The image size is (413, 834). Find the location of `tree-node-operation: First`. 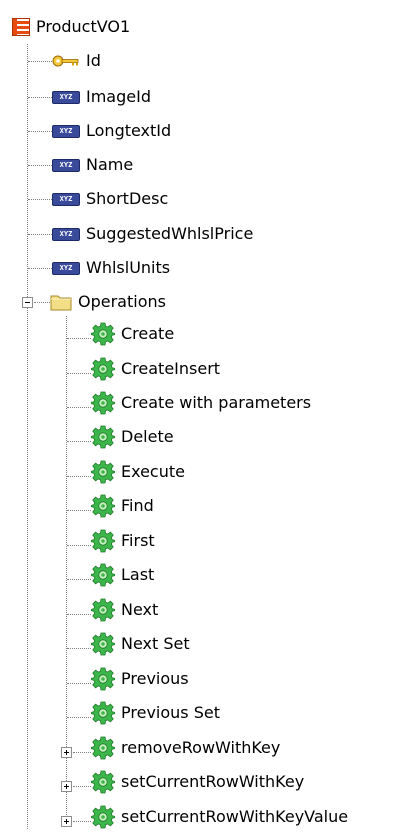

tree-node-operation: First is located at coordinates (123, 541).